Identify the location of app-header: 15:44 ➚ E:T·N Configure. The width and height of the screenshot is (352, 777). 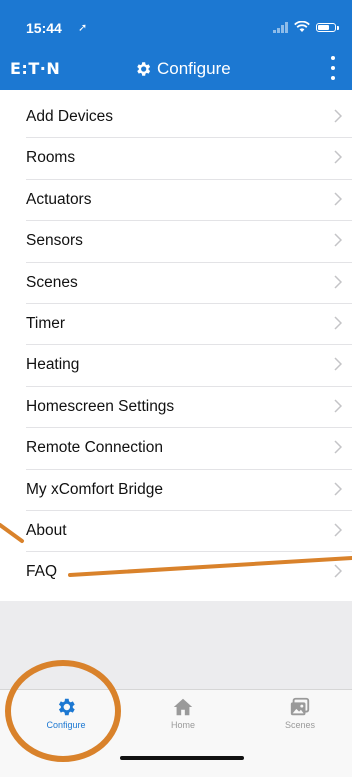
(176, 45).